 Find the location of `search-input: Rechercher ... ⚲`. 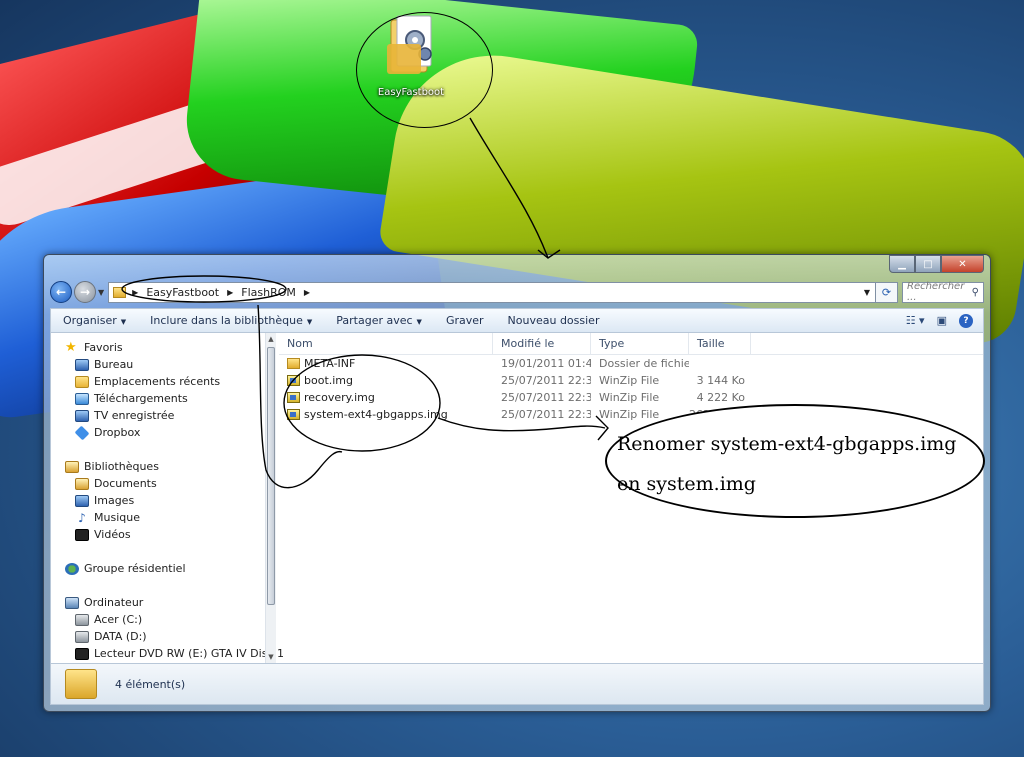

search-input: Rechercher ... ⚲ is located at coordinates (943, 292).